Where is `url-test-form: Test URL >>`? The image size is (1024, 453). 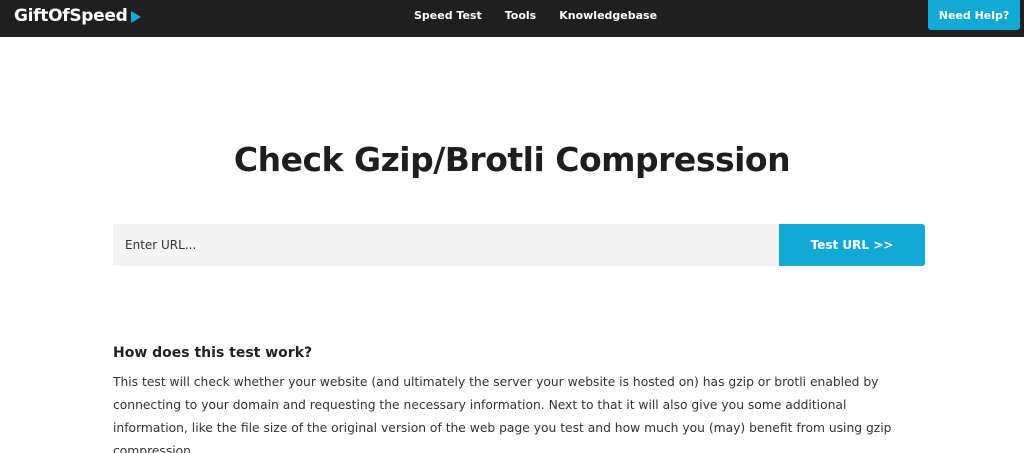
url-test-form: Test URL >> is located at coordinates (519, 245).